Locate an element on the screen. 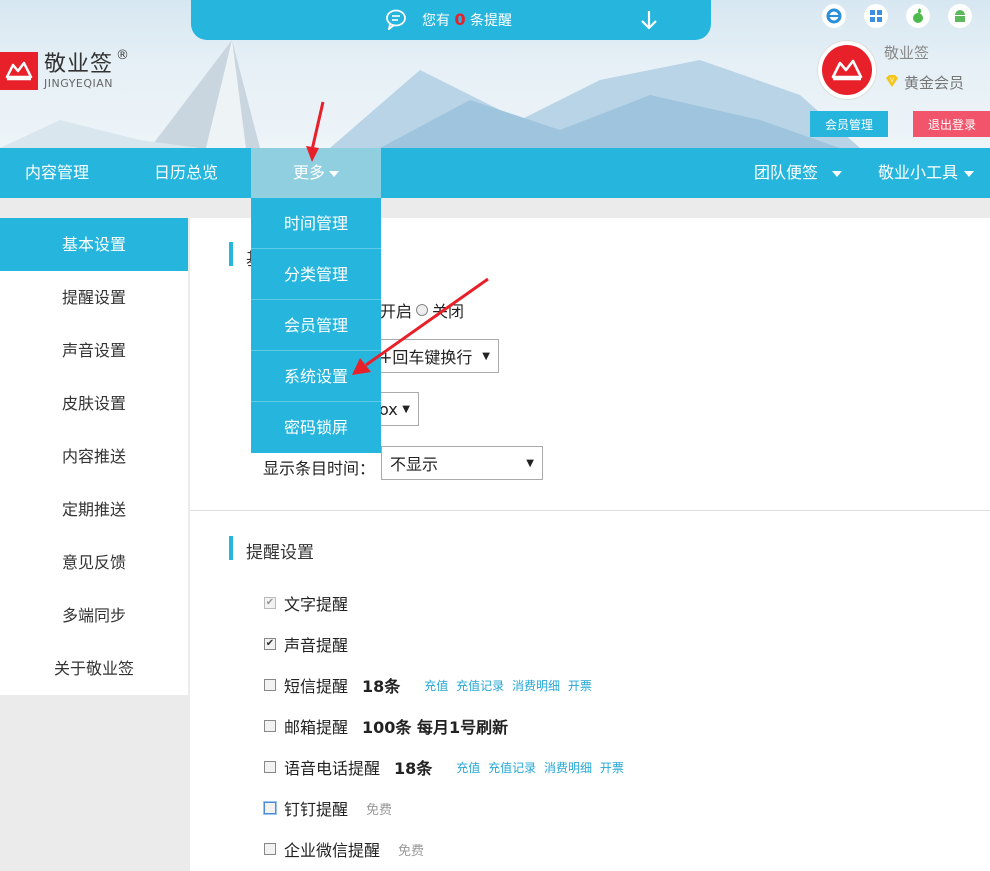  main-navbar: 内容管理 日历总览 更多 团队便签 敬业小工具 is located at coordinates (495, 173).